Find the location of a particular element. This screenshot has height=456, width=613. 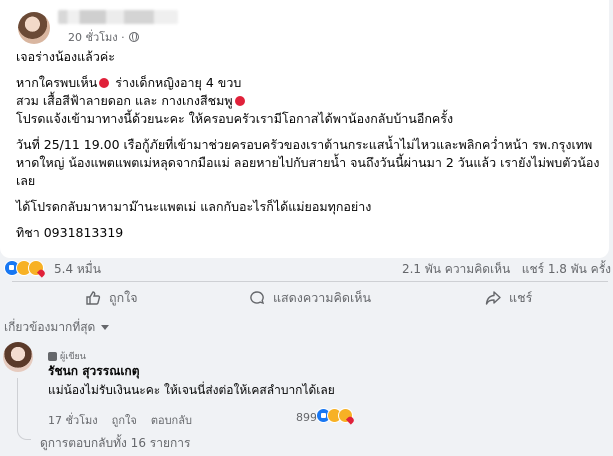

comment-reaction-icons is located at coordinates (334, 415).